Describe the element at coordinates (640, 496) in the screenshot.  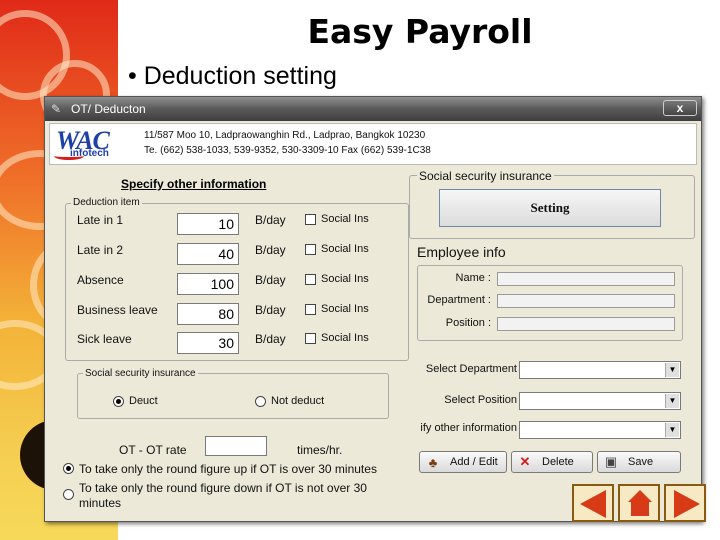
I see `home-roof` at that location.